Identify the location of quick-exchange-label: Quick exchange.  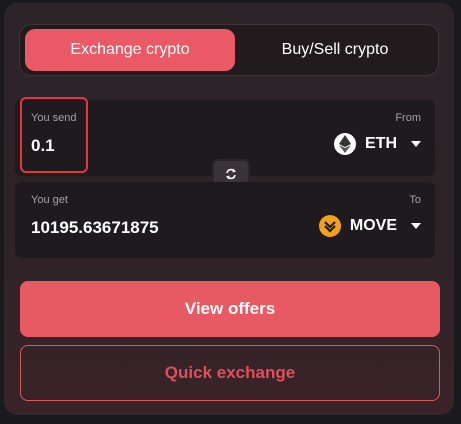
(230, 372).